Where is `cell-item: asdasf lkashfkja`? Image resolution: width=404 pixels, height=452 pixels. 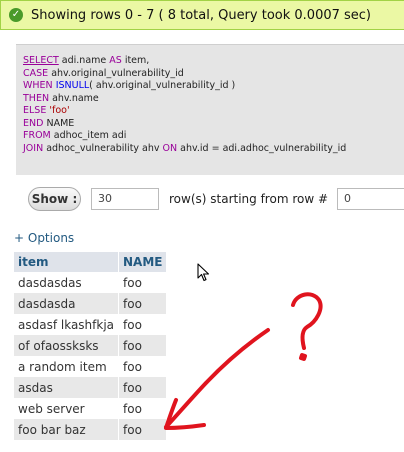
cell-item: asdasf lkashfkja is located at coordinates (67, 324).